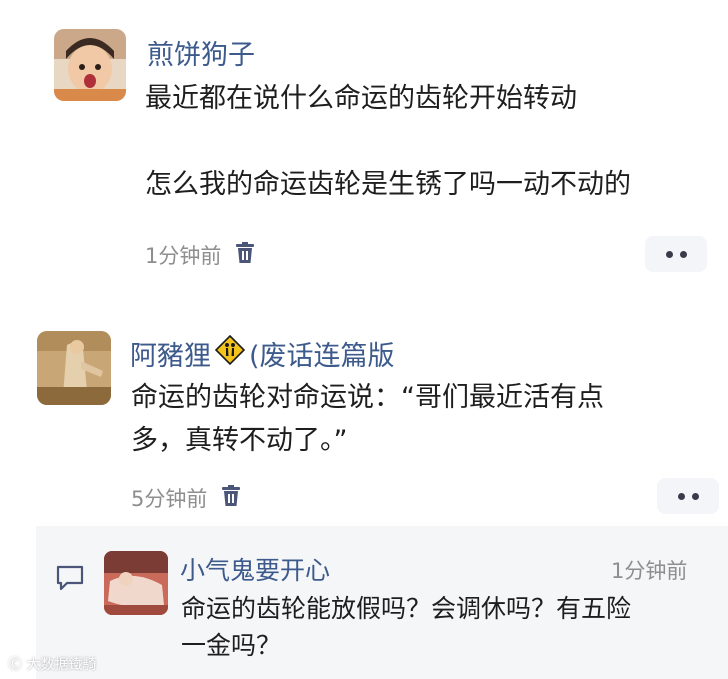 Image resolution: width=728 pixels, height=679 pixels. I want to click on comment-2-time: 5分钟前, so click(169, 499).